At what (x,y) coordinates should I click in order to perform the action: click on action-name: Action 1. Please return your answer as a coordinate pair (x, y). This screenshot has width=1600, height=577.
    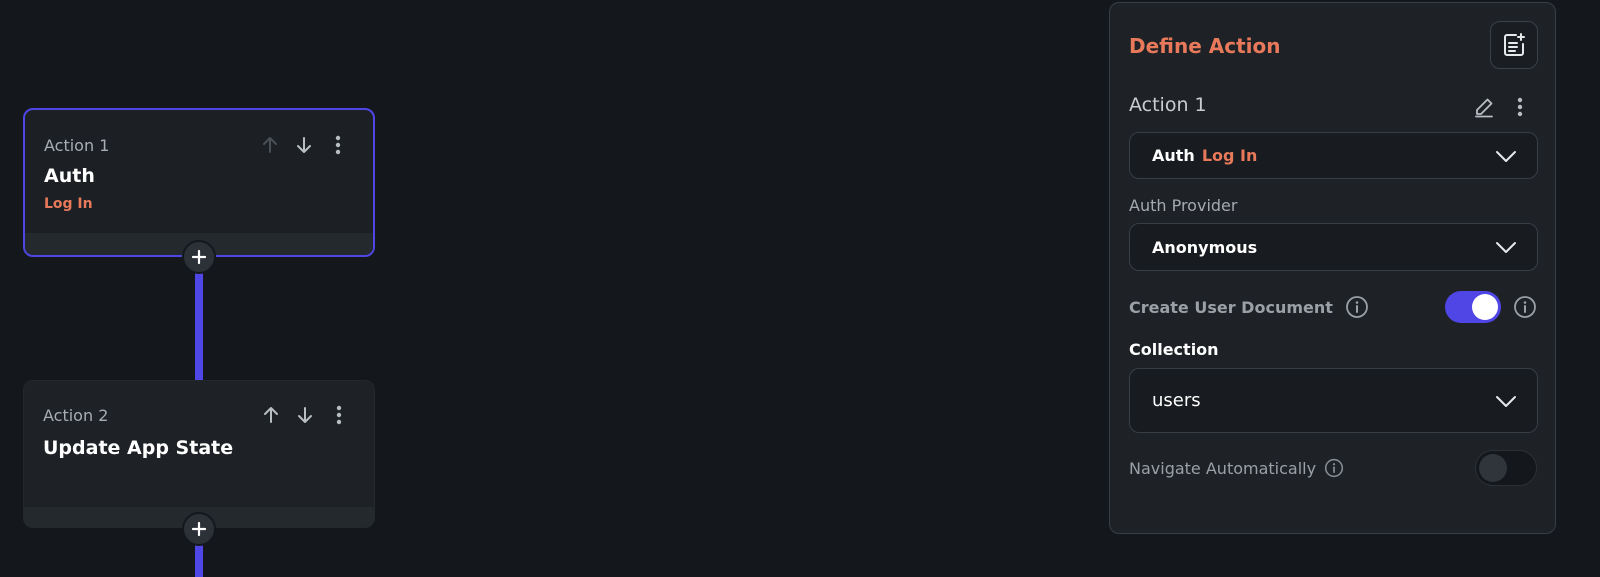
    Looking at the image, I should click on (1168, 105).